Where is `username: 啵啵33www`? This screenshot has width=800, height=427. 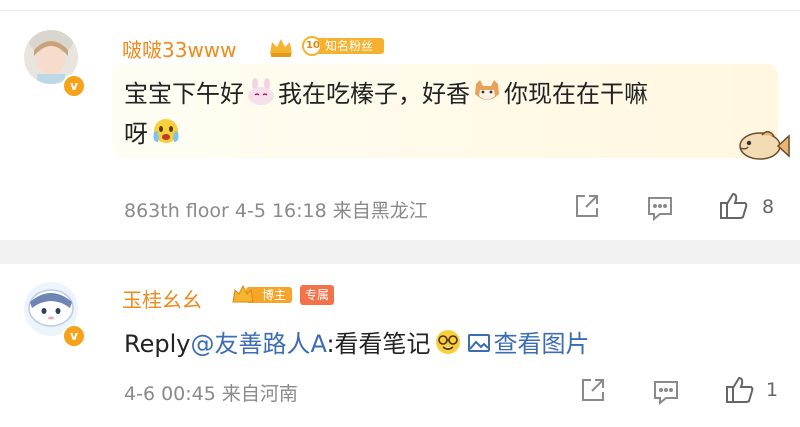 username: 啵啵33www is located at coordinates (179, 48).